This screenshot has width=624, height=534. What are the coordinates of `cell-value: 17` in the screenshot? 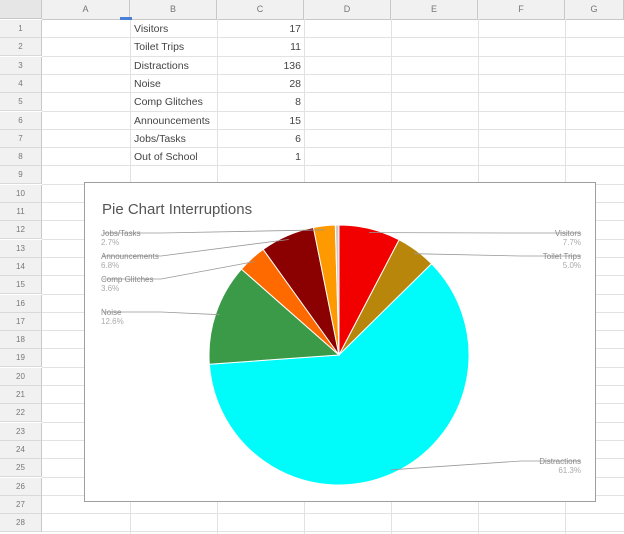 It's located at (259, 29).